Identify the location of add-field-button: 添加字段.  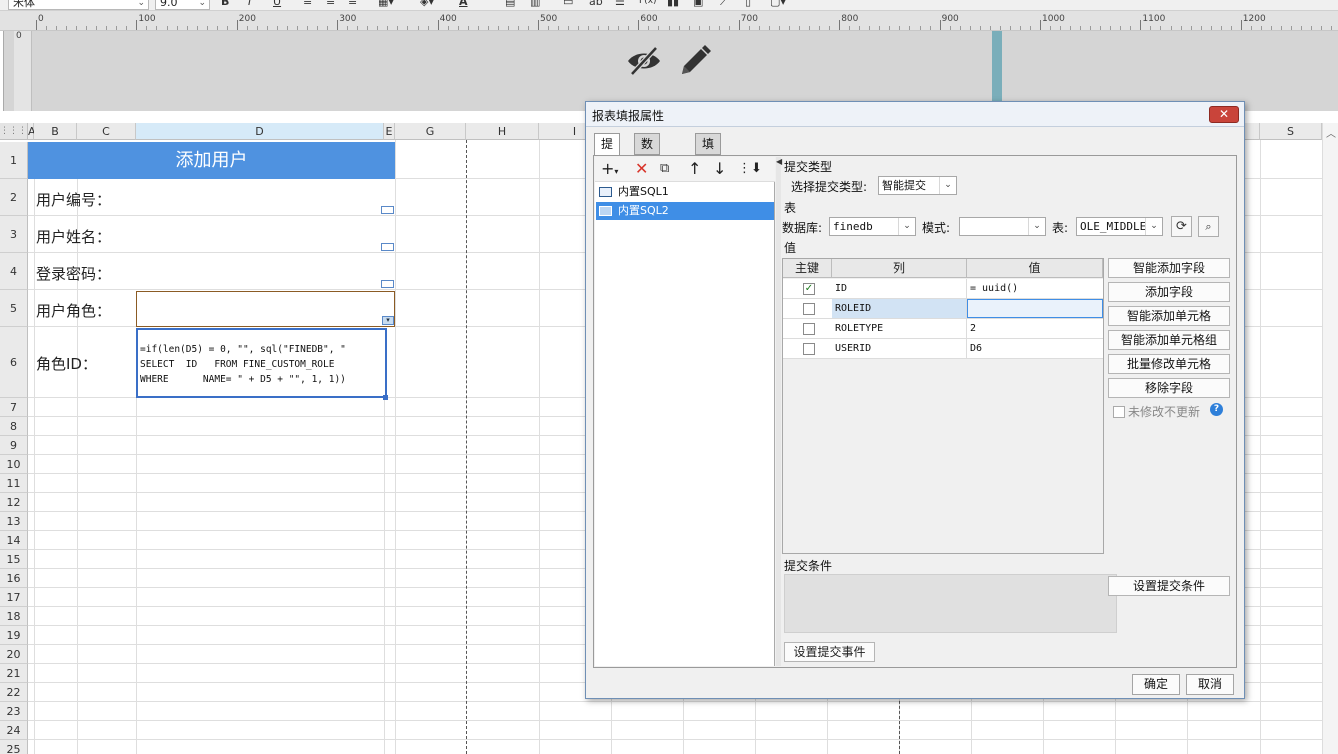
(1169, 292).